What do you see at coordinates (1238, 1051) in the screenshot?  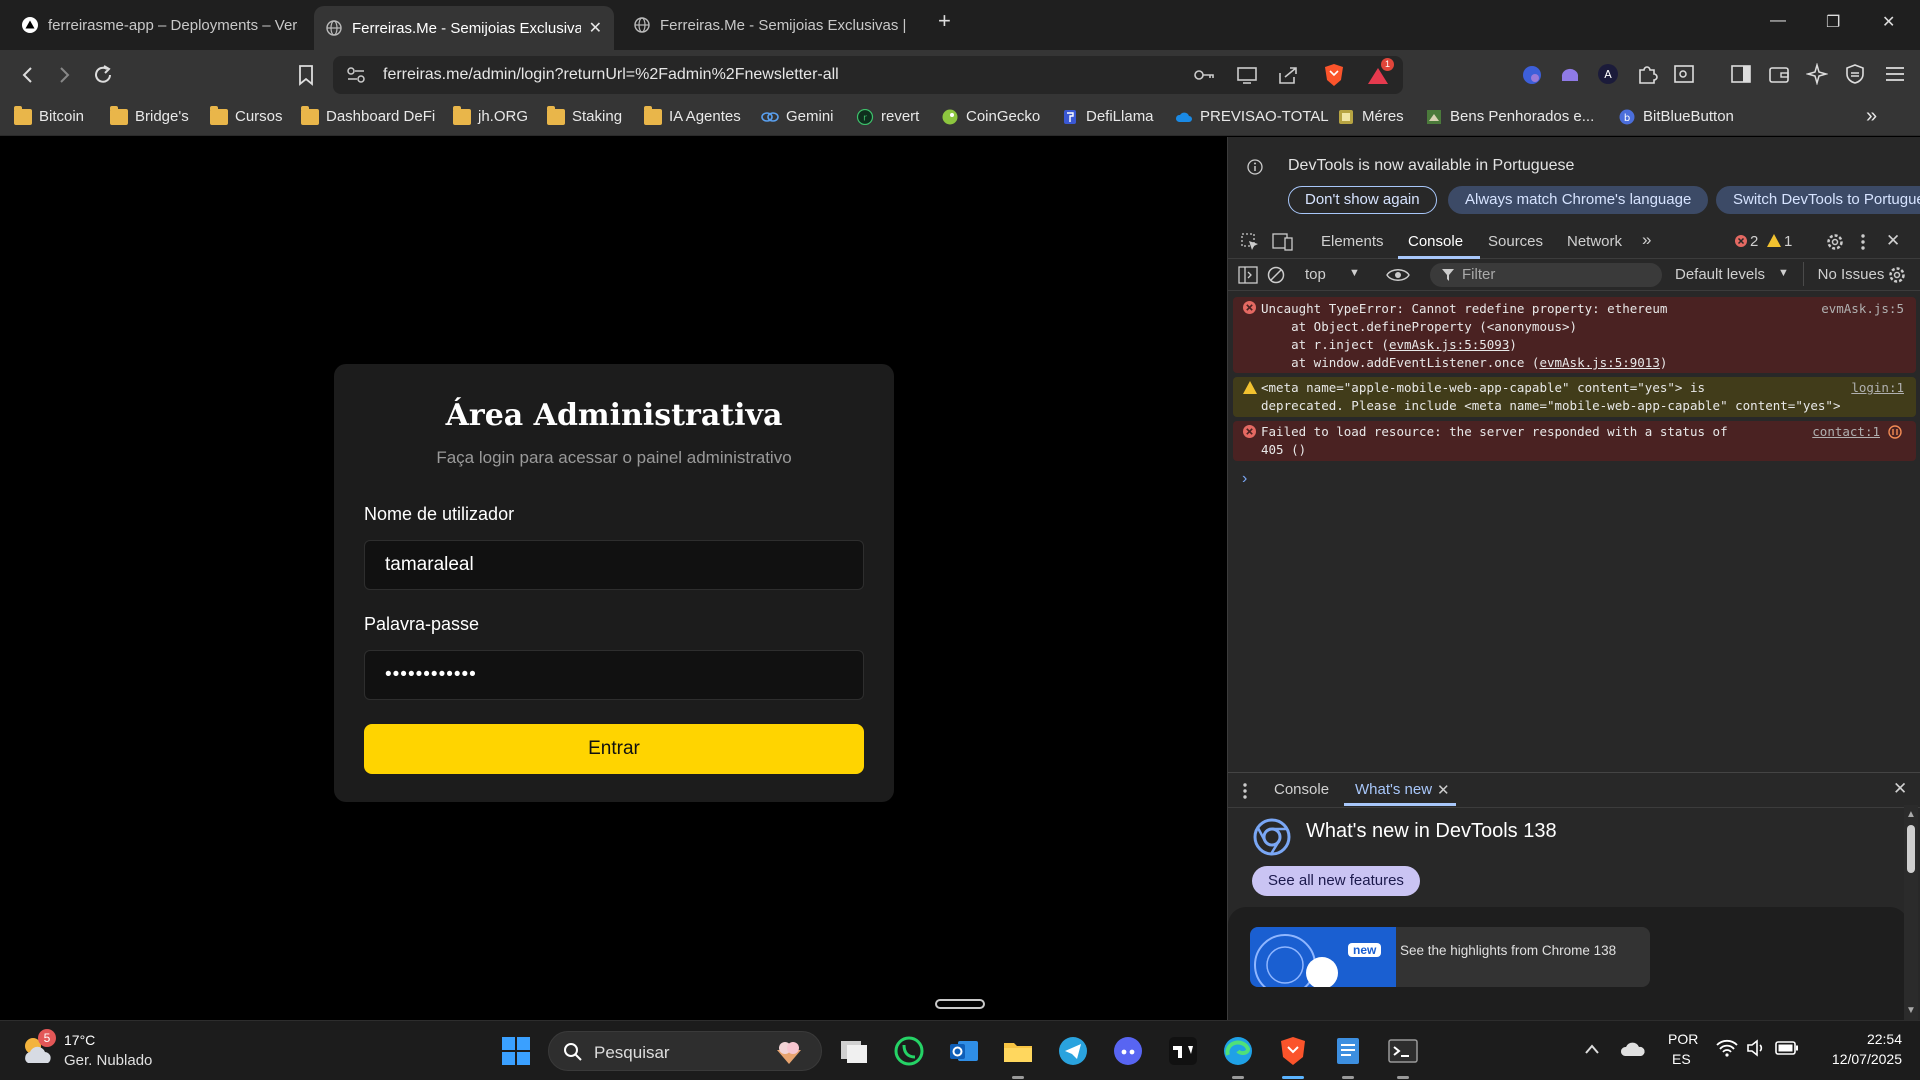 I see `edge-icon` at bounding box center [1238, 1051].